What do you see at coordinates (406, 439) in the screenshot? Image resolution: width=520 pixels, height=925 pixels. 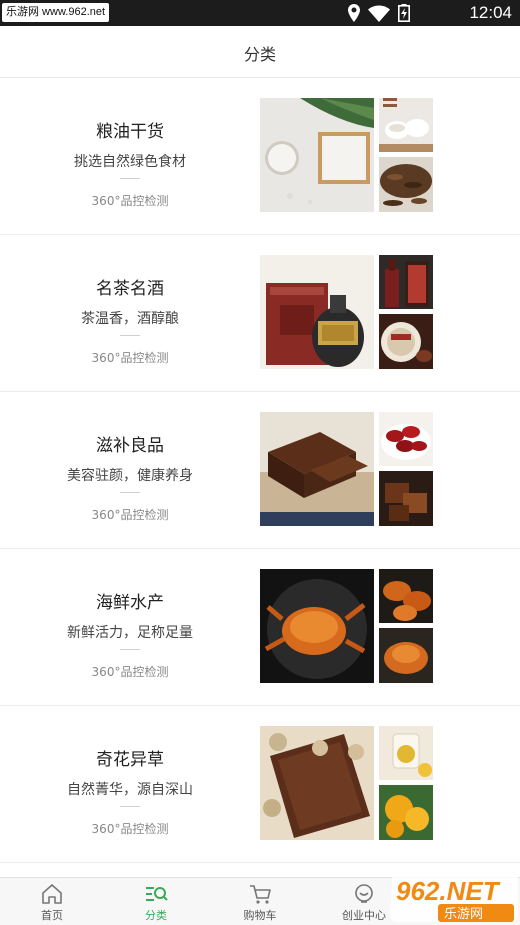 I see `product-image-red-dates` at bounding box center [406, 439].